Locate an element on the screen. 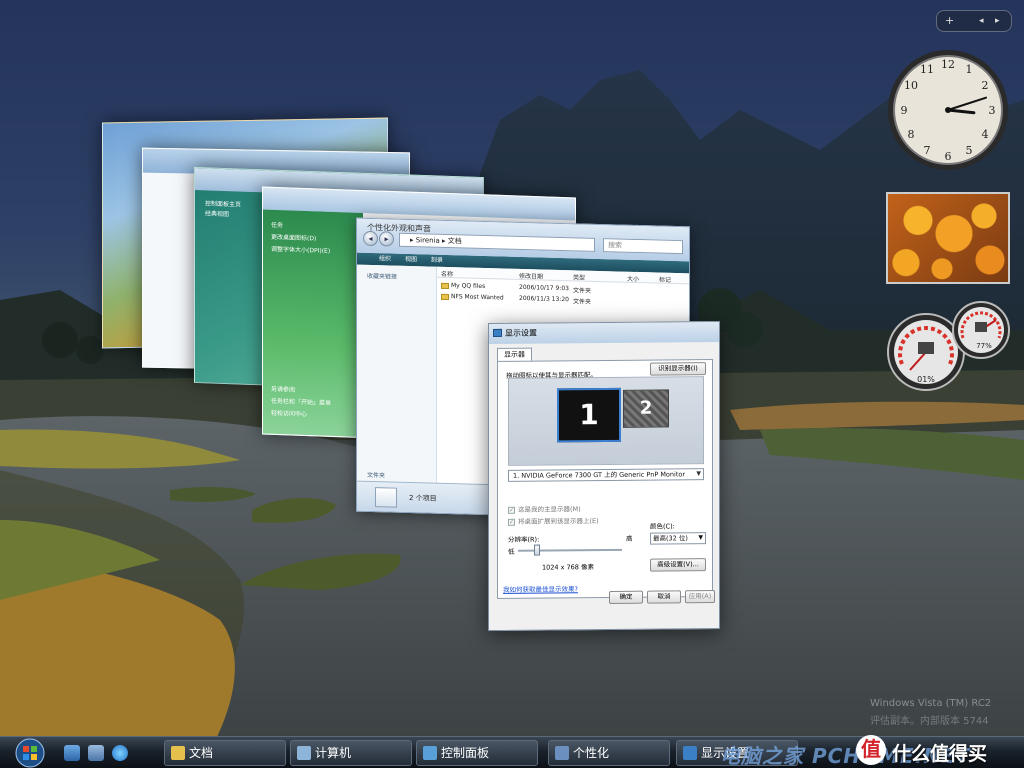 This screenshot has height=768, width=1024. clock-numeral: 12 is located at coordinates (948, 64).